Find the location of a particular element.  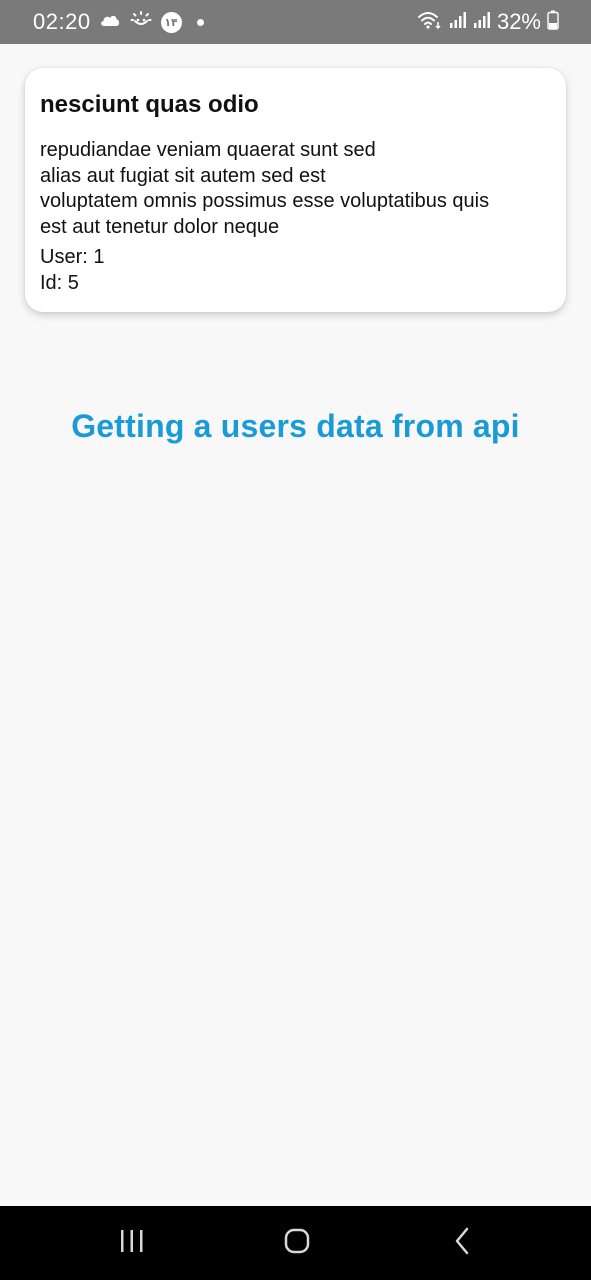

status-right: 32% is located at coordinates (488, 22).